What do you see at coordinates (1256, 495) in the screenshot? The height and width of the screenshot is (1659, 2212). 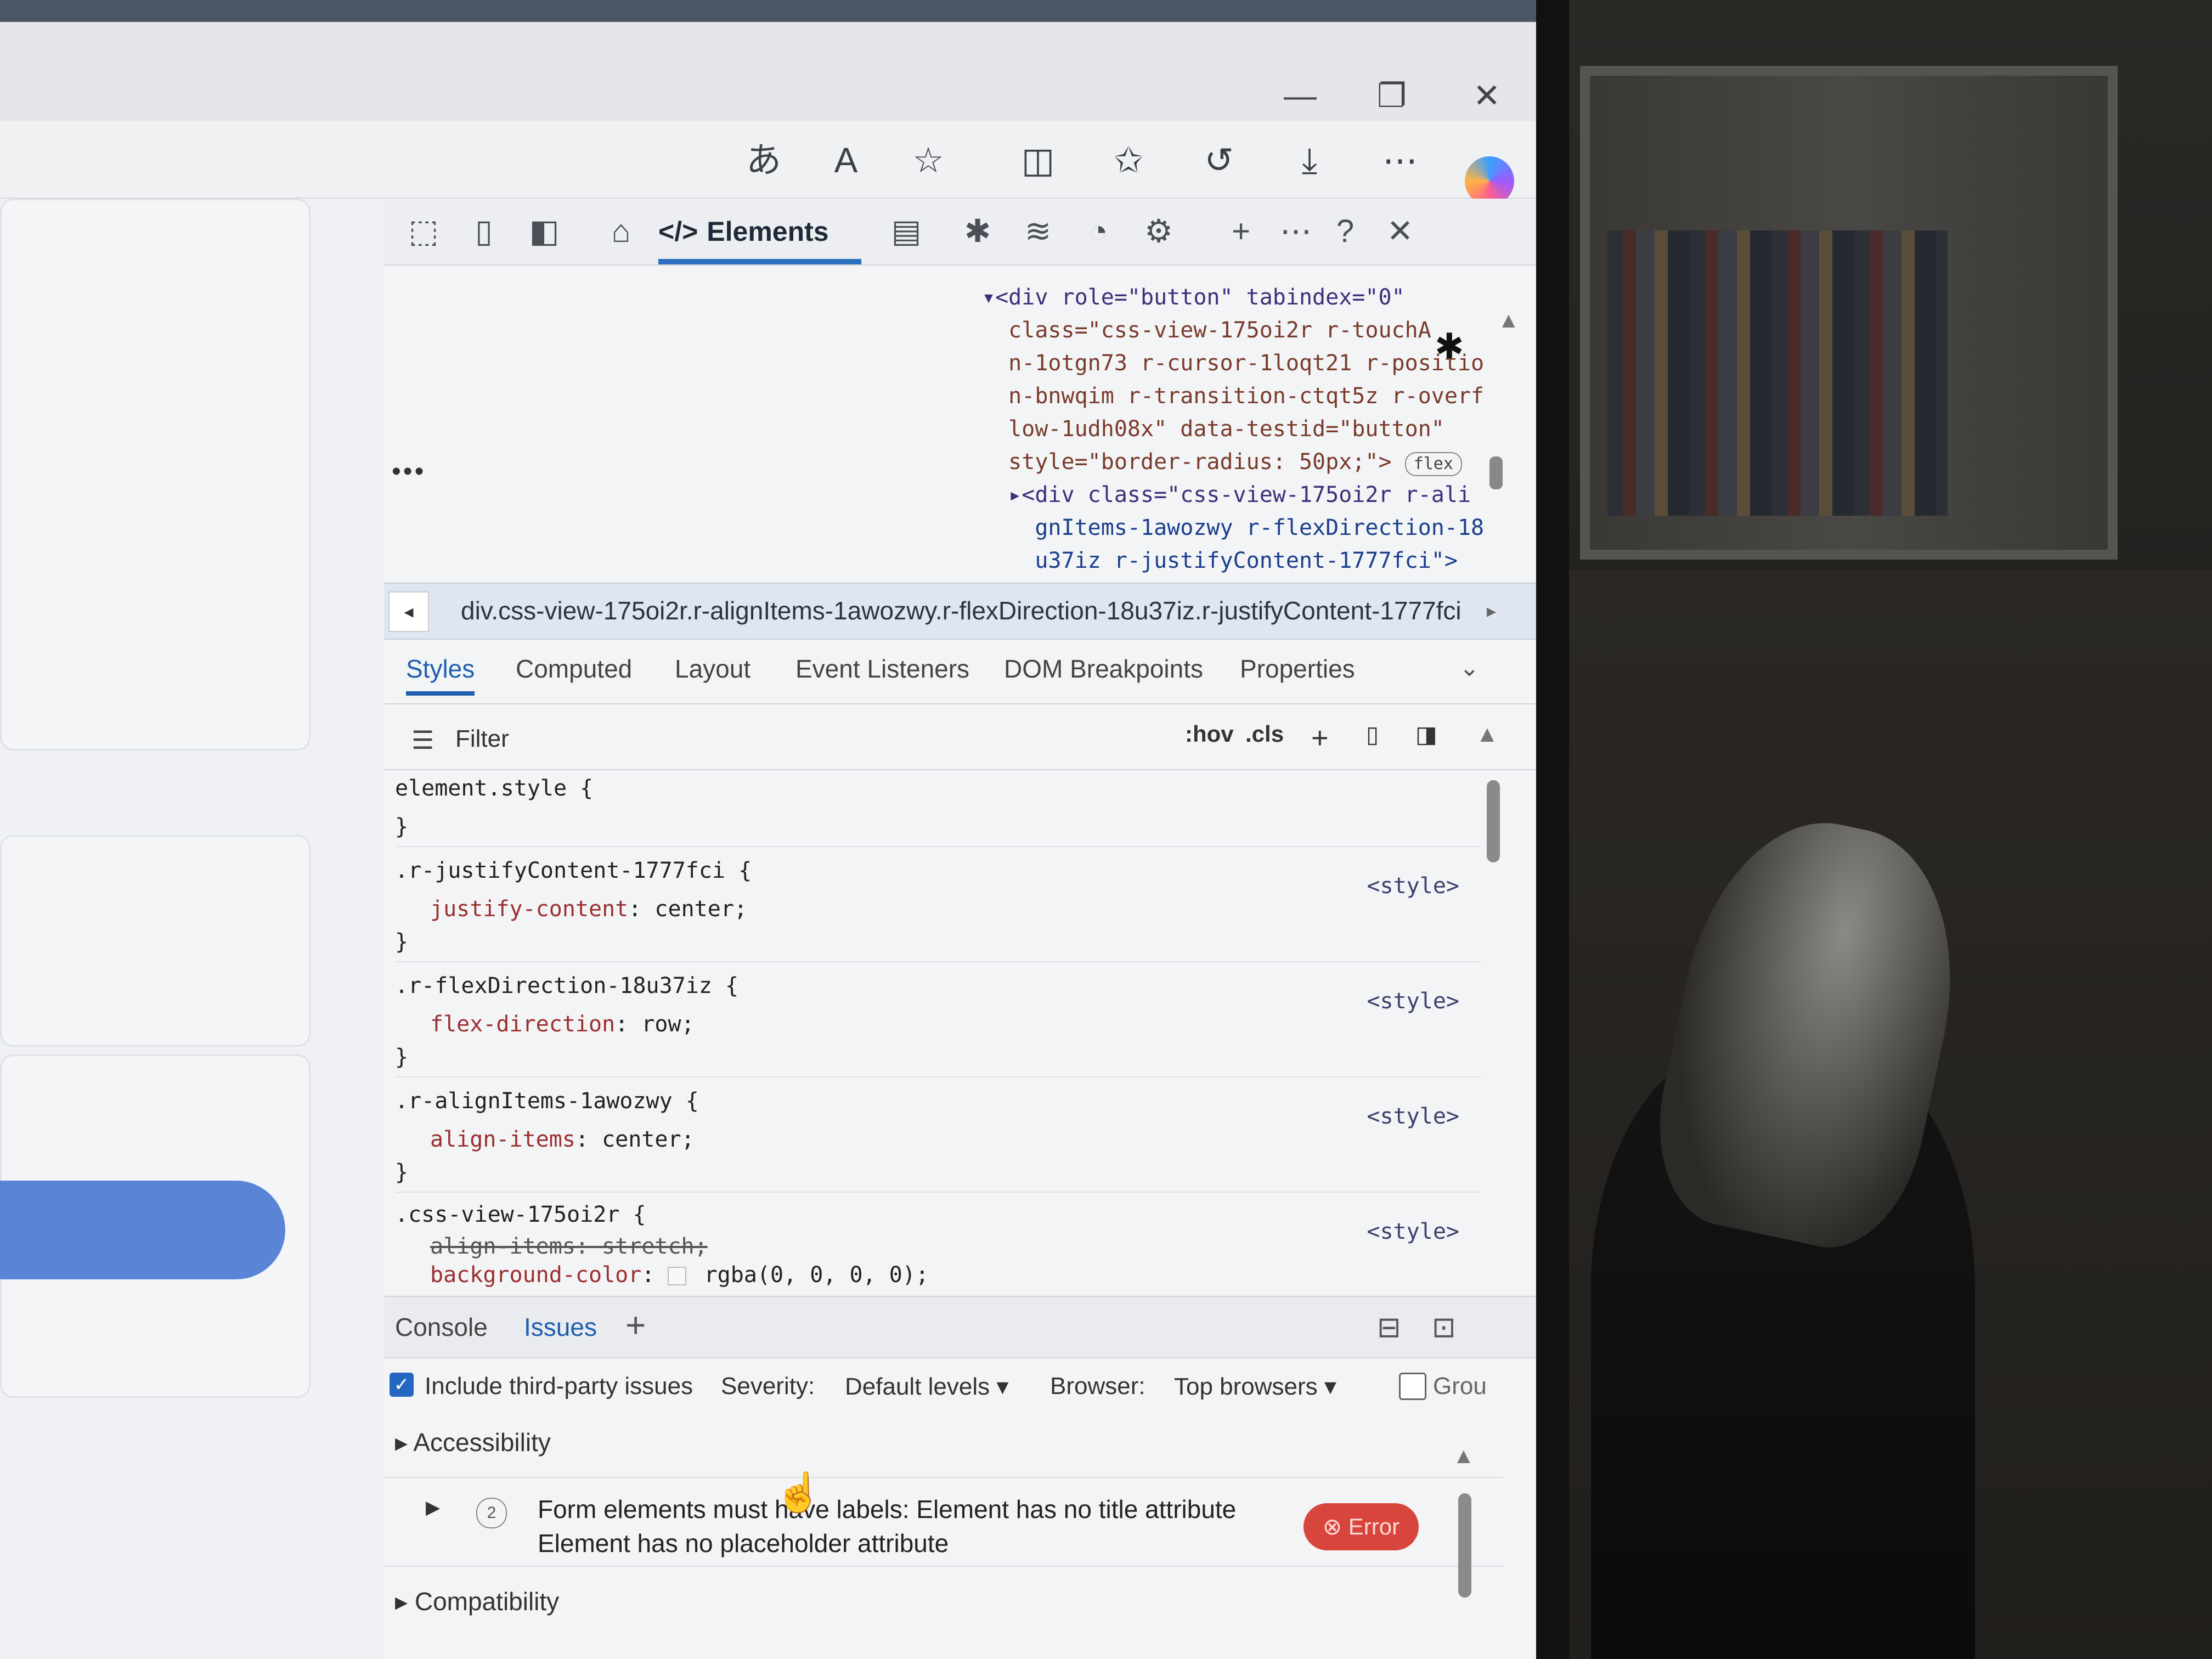 I see `dom-line: ▸<div class="css-view-175oi2r r-ali` at bounding box center [1256, 495].